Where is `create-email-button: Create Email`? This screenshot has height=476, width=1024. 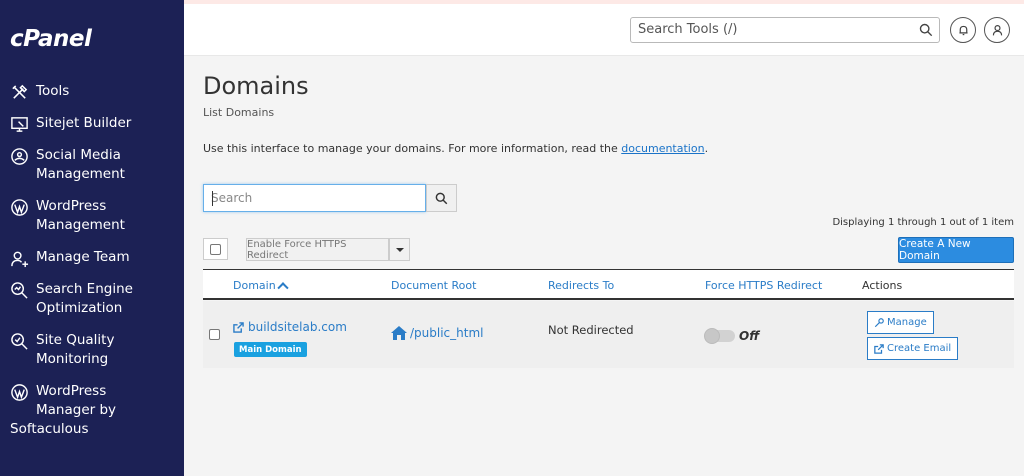
create-email-button: Create Email is located at coordinates (913, 348).